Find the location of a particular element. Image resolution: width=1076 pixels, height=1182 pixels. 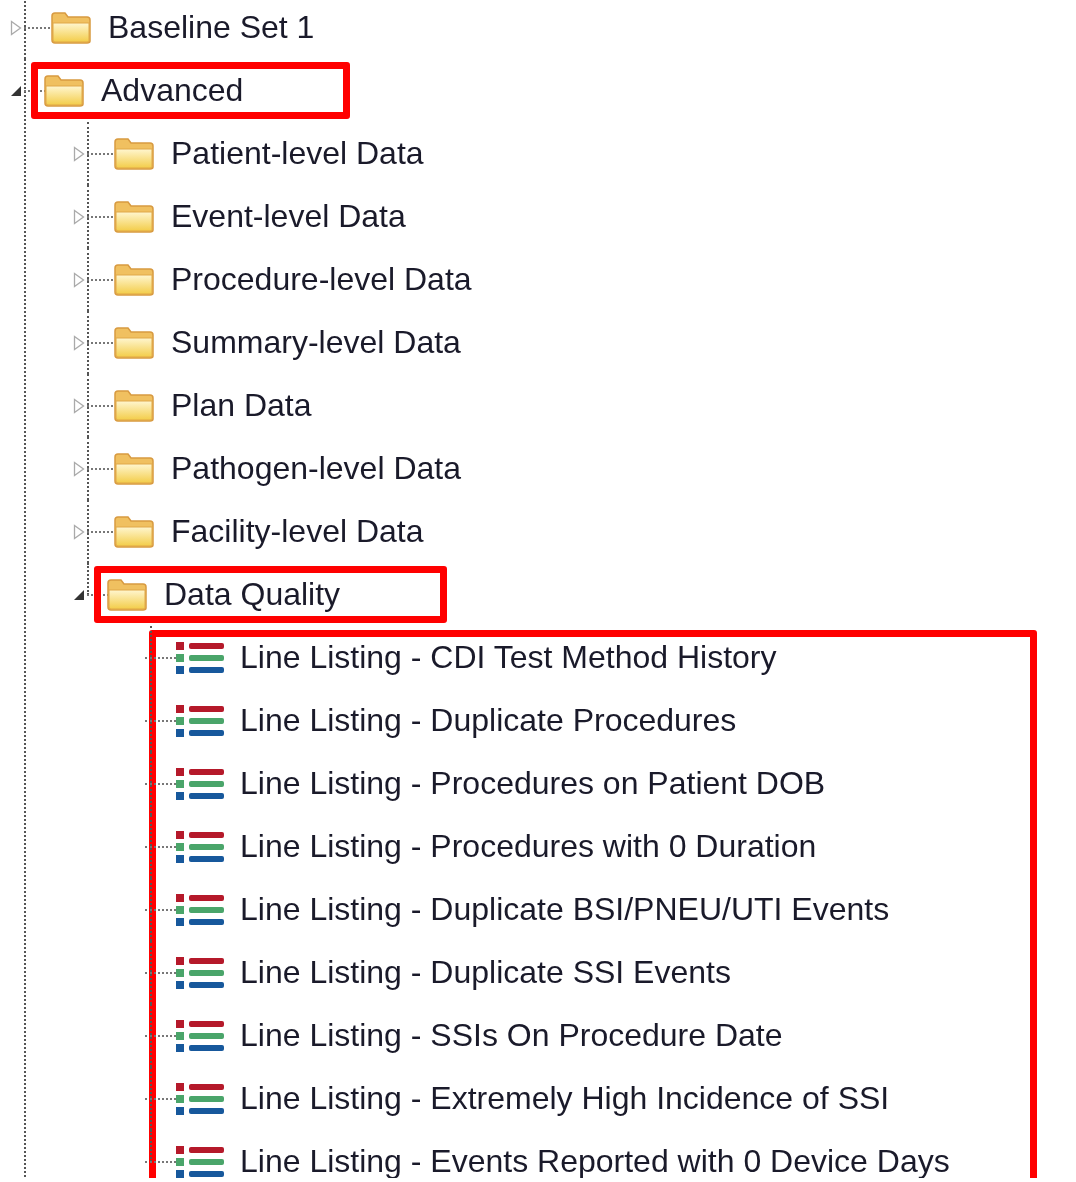

report-link: Line Listing - Duplicate SSI Events is located at coordinates (485, 972).